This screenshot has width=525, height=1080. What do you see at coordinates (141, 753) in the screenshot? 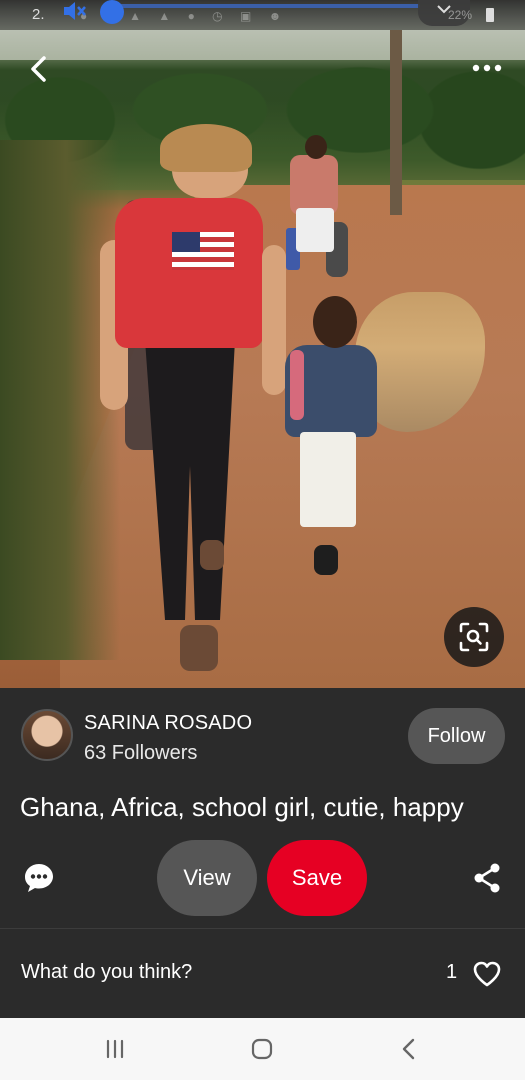
I see `follower-count: 63 Followers` at bounding box center [141, 753].